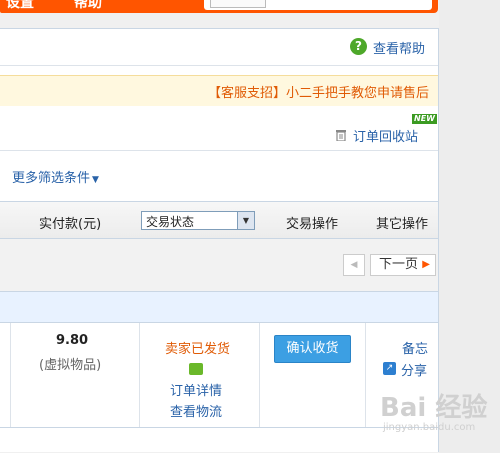 This screenshot has width=500, height=453. I want to click on arrow-right-icon: ▶, so click(426, 264).